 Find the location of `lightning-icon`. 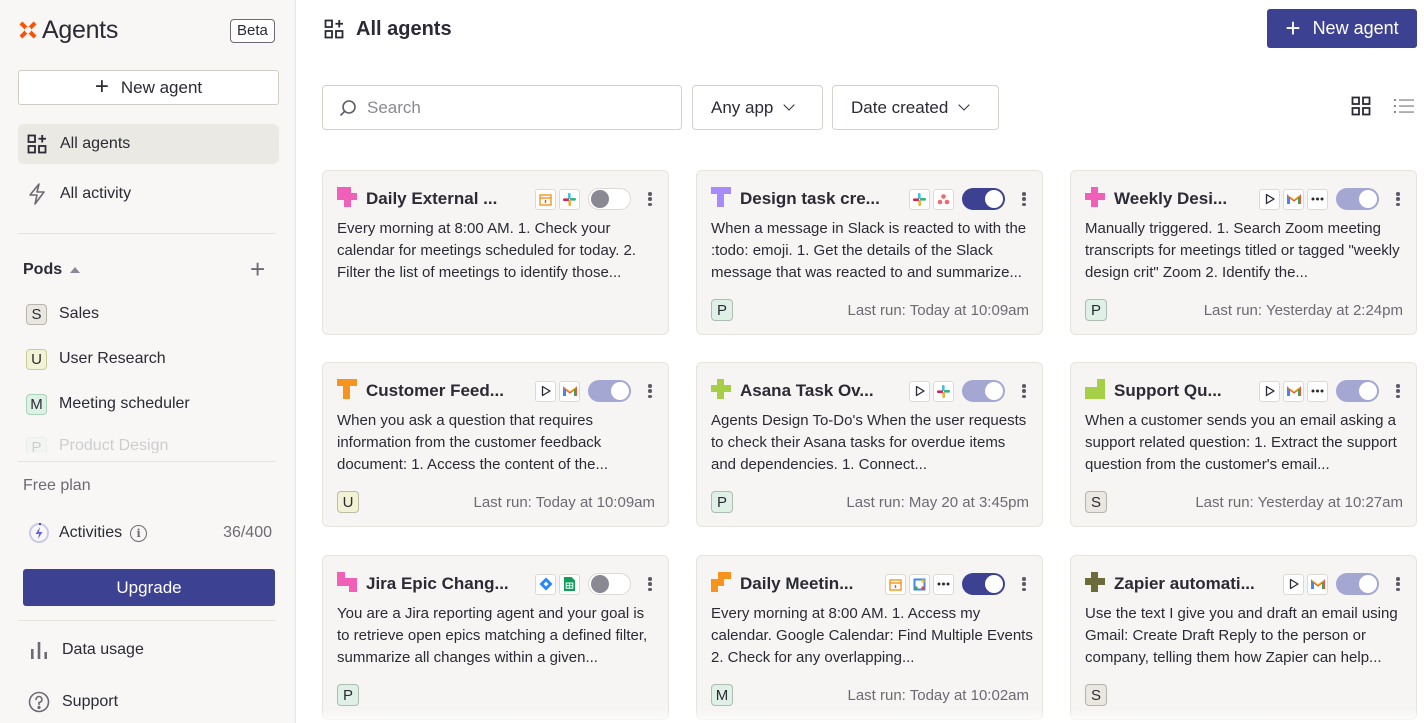

lightning-icon is located at coordinates (37, 194).